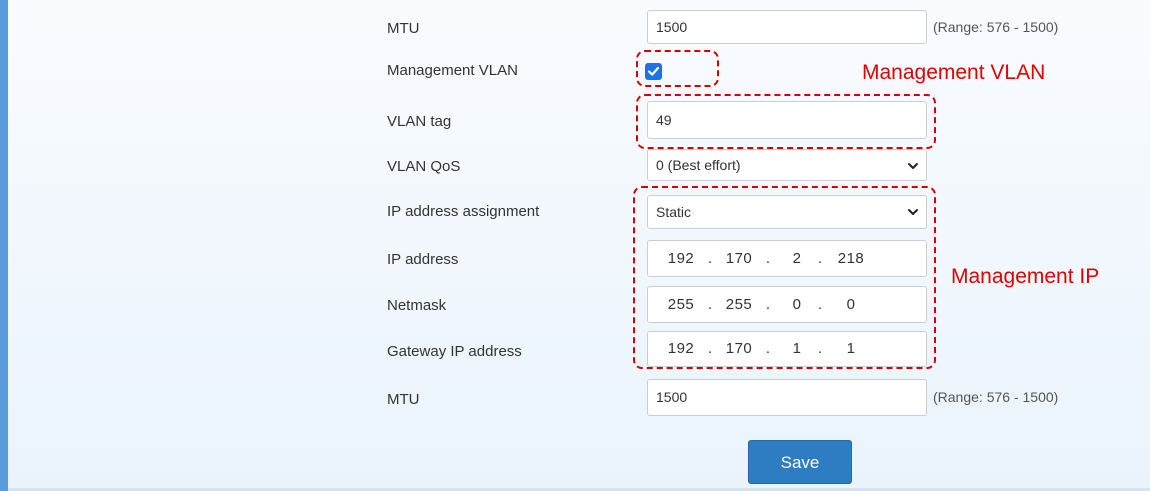  What do you see at coordinates (786, 121) in the screenshot?
I see `vlan-tag-highlight` at bounding box center [786, 121].